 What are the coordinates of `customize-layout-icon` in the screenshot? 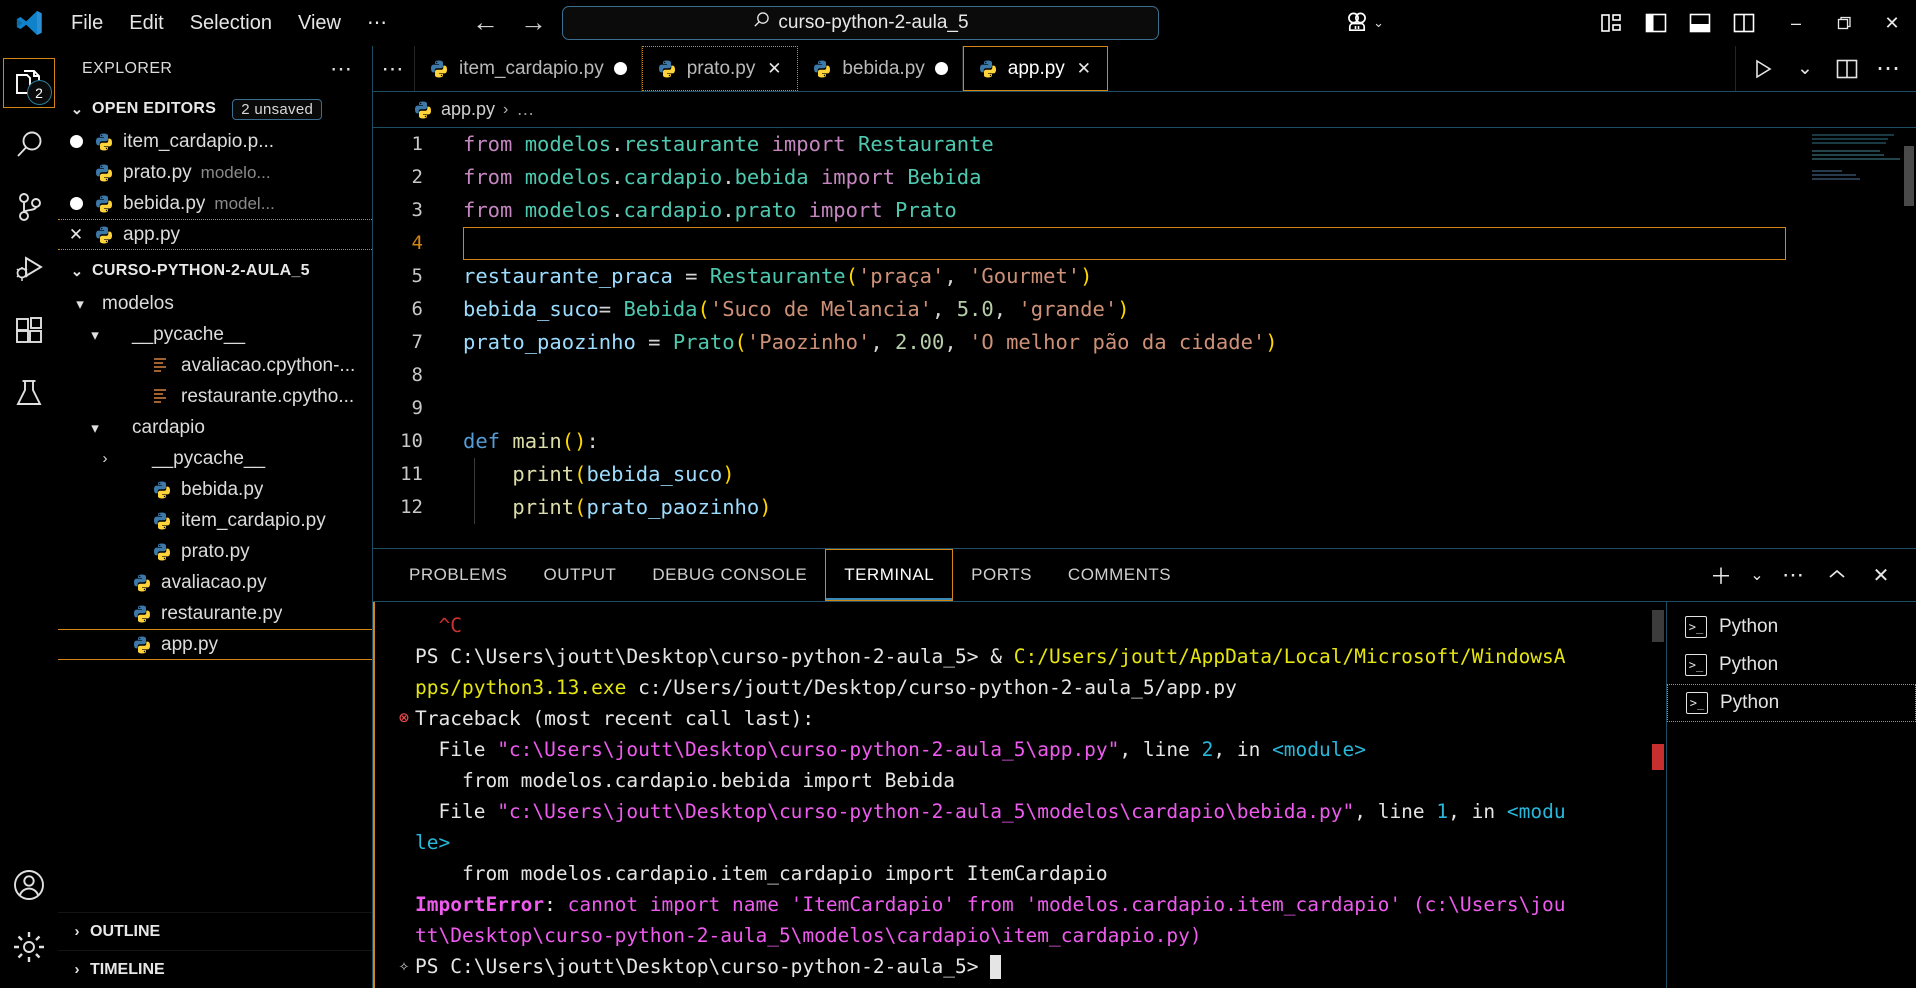 It's located at (1612, 23).